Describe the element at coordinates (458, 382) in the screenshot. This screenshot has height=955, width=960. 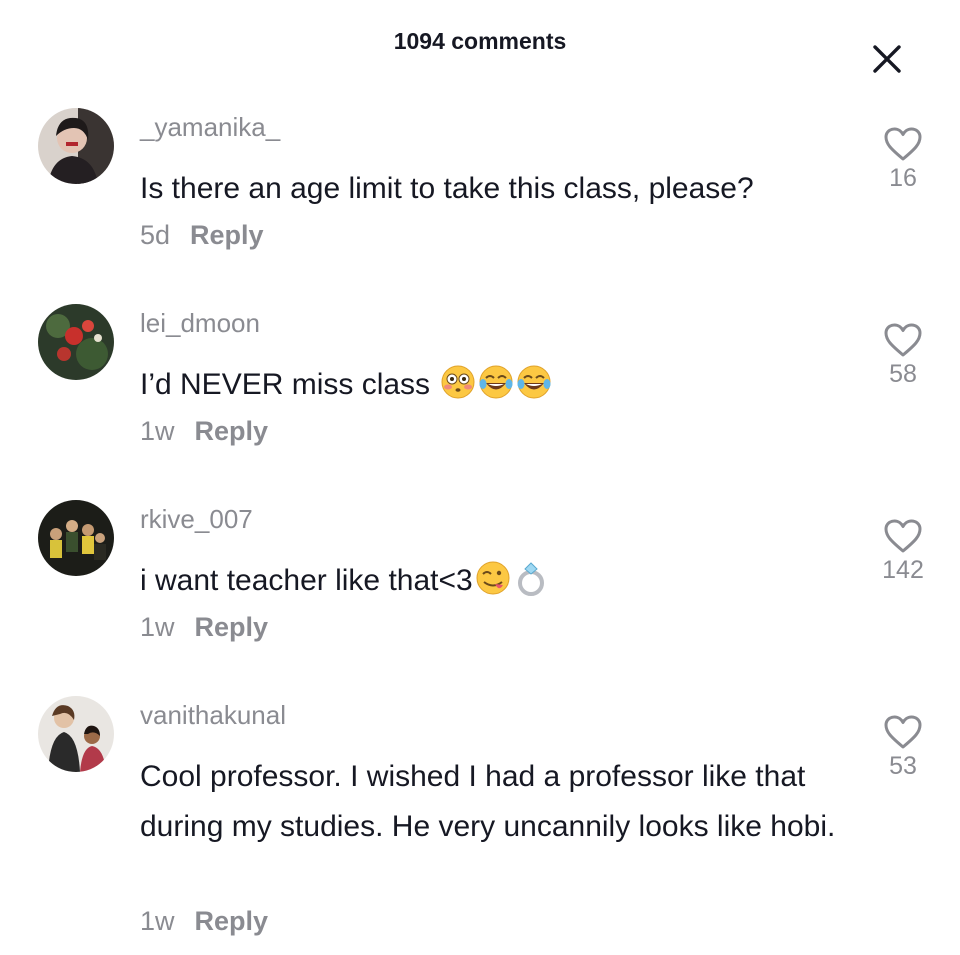
I see `flushed-face-emoji` at that location.